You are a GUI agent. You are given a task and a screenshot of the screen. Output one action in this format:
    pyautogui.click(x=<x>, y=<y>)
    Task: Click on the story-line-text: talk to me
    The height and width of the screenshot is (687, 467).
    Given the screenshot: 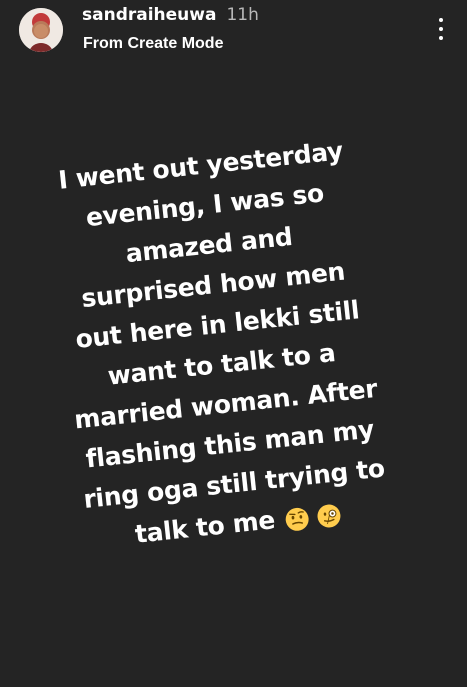 What is the action you would take?
    pyautogui.click(x=205, y=527)
    